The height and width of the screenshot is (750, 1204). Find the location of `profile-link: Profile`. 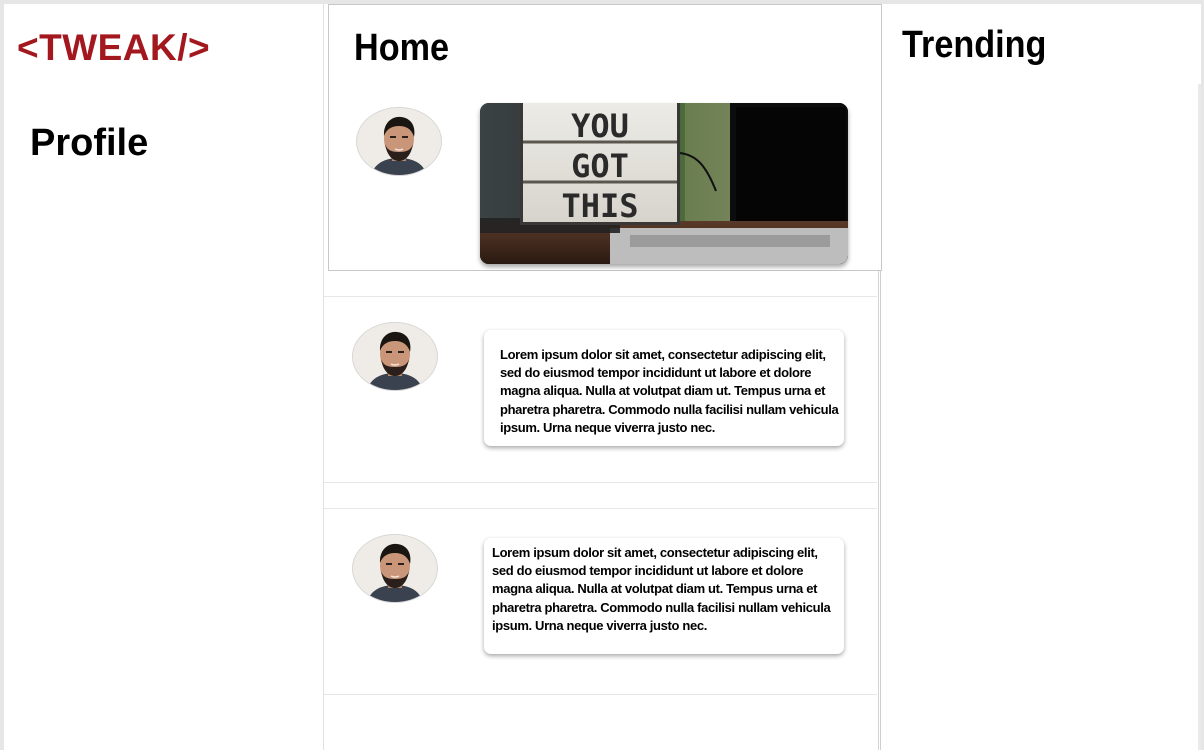

profile-link: Profile is located at coordinates (89, 143).